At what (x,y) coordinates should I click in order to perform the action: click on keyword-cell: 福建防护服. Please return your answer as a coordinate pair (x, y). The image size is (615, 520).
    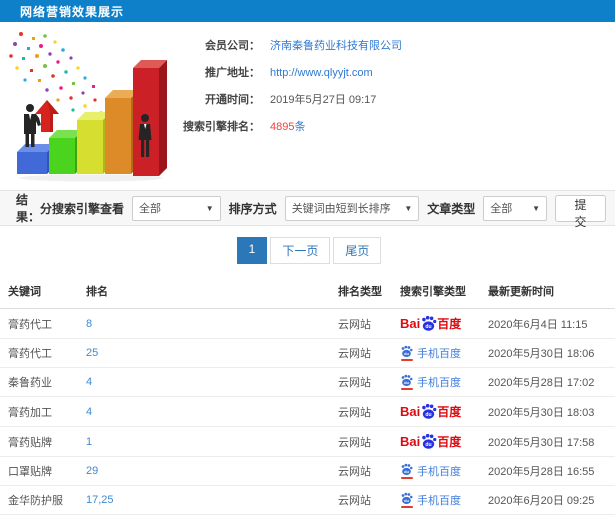
    Looking at the image, I should click on (39, 517).